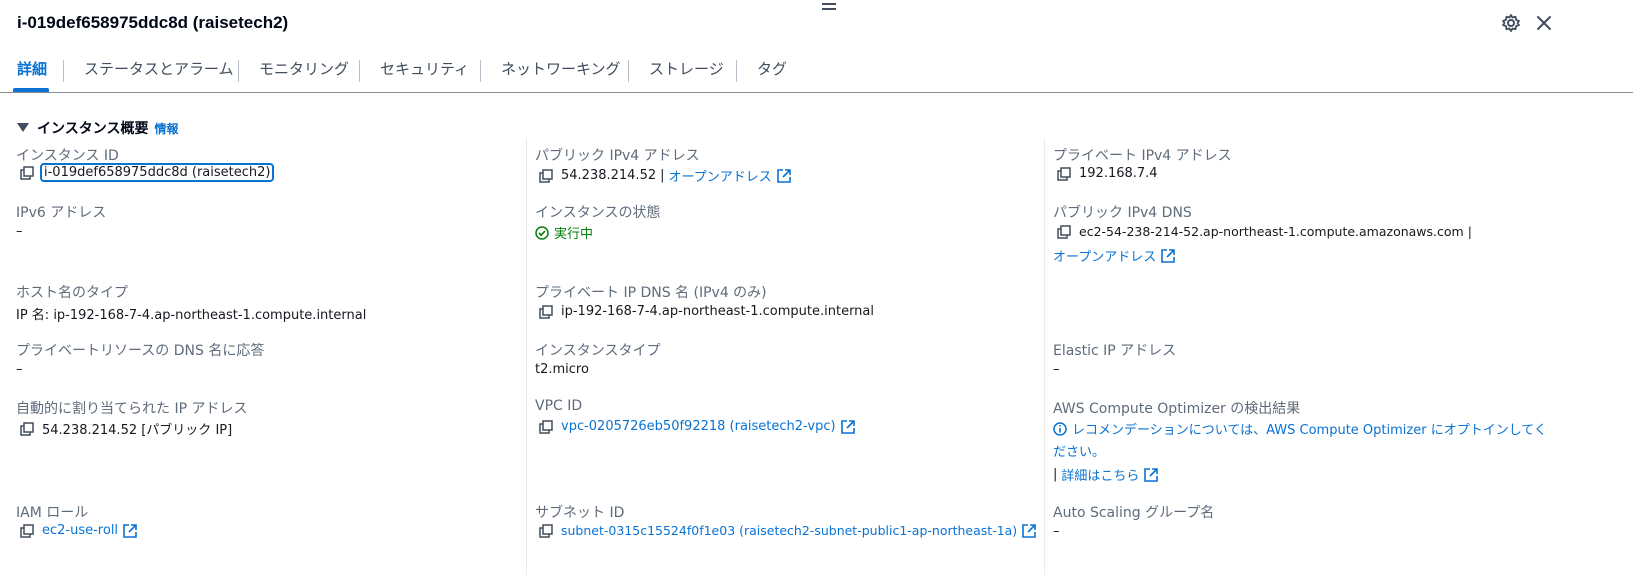 This screenshot has width=1633, height=575. I want to click on private-ipv4-value: 192.168.7.4, so click(1118, 173).